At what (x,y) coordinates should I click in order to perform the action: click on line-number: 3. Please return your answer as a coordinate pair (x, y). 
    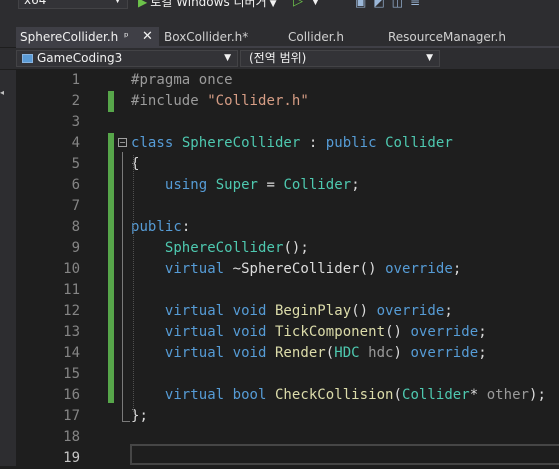
    Looking at the image, I should click on (75, 122).